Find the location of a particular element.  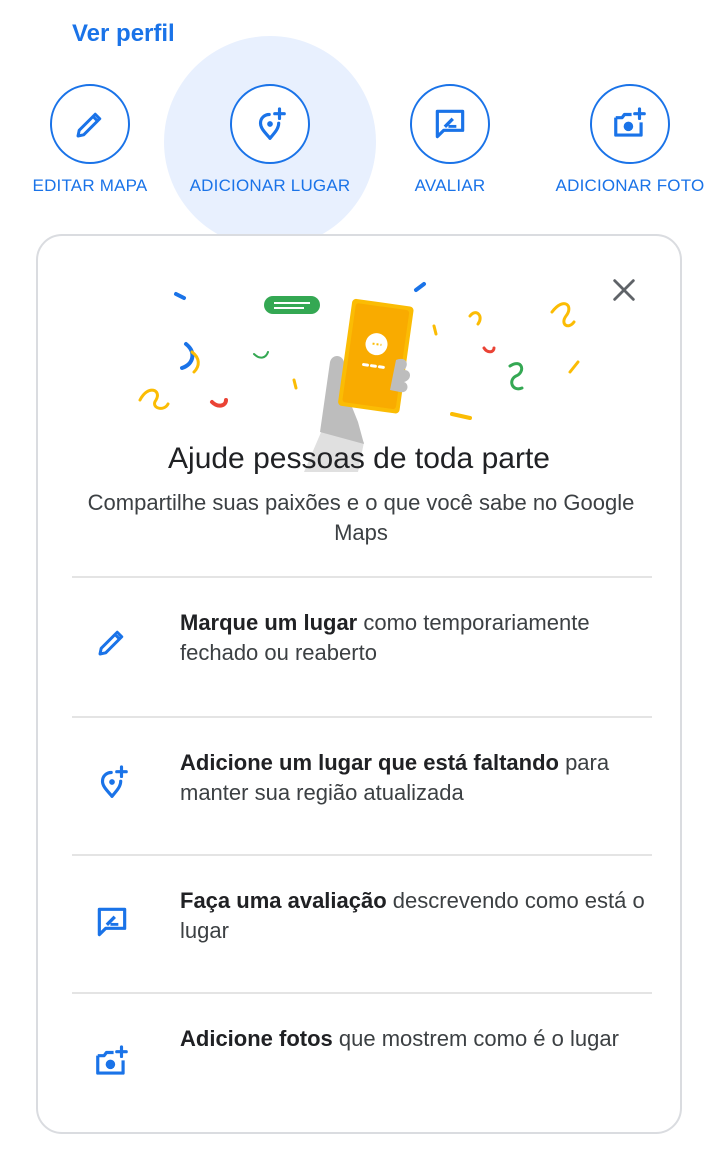

feature-bold: Adicione fotos is located at coordinates (256, 1038).